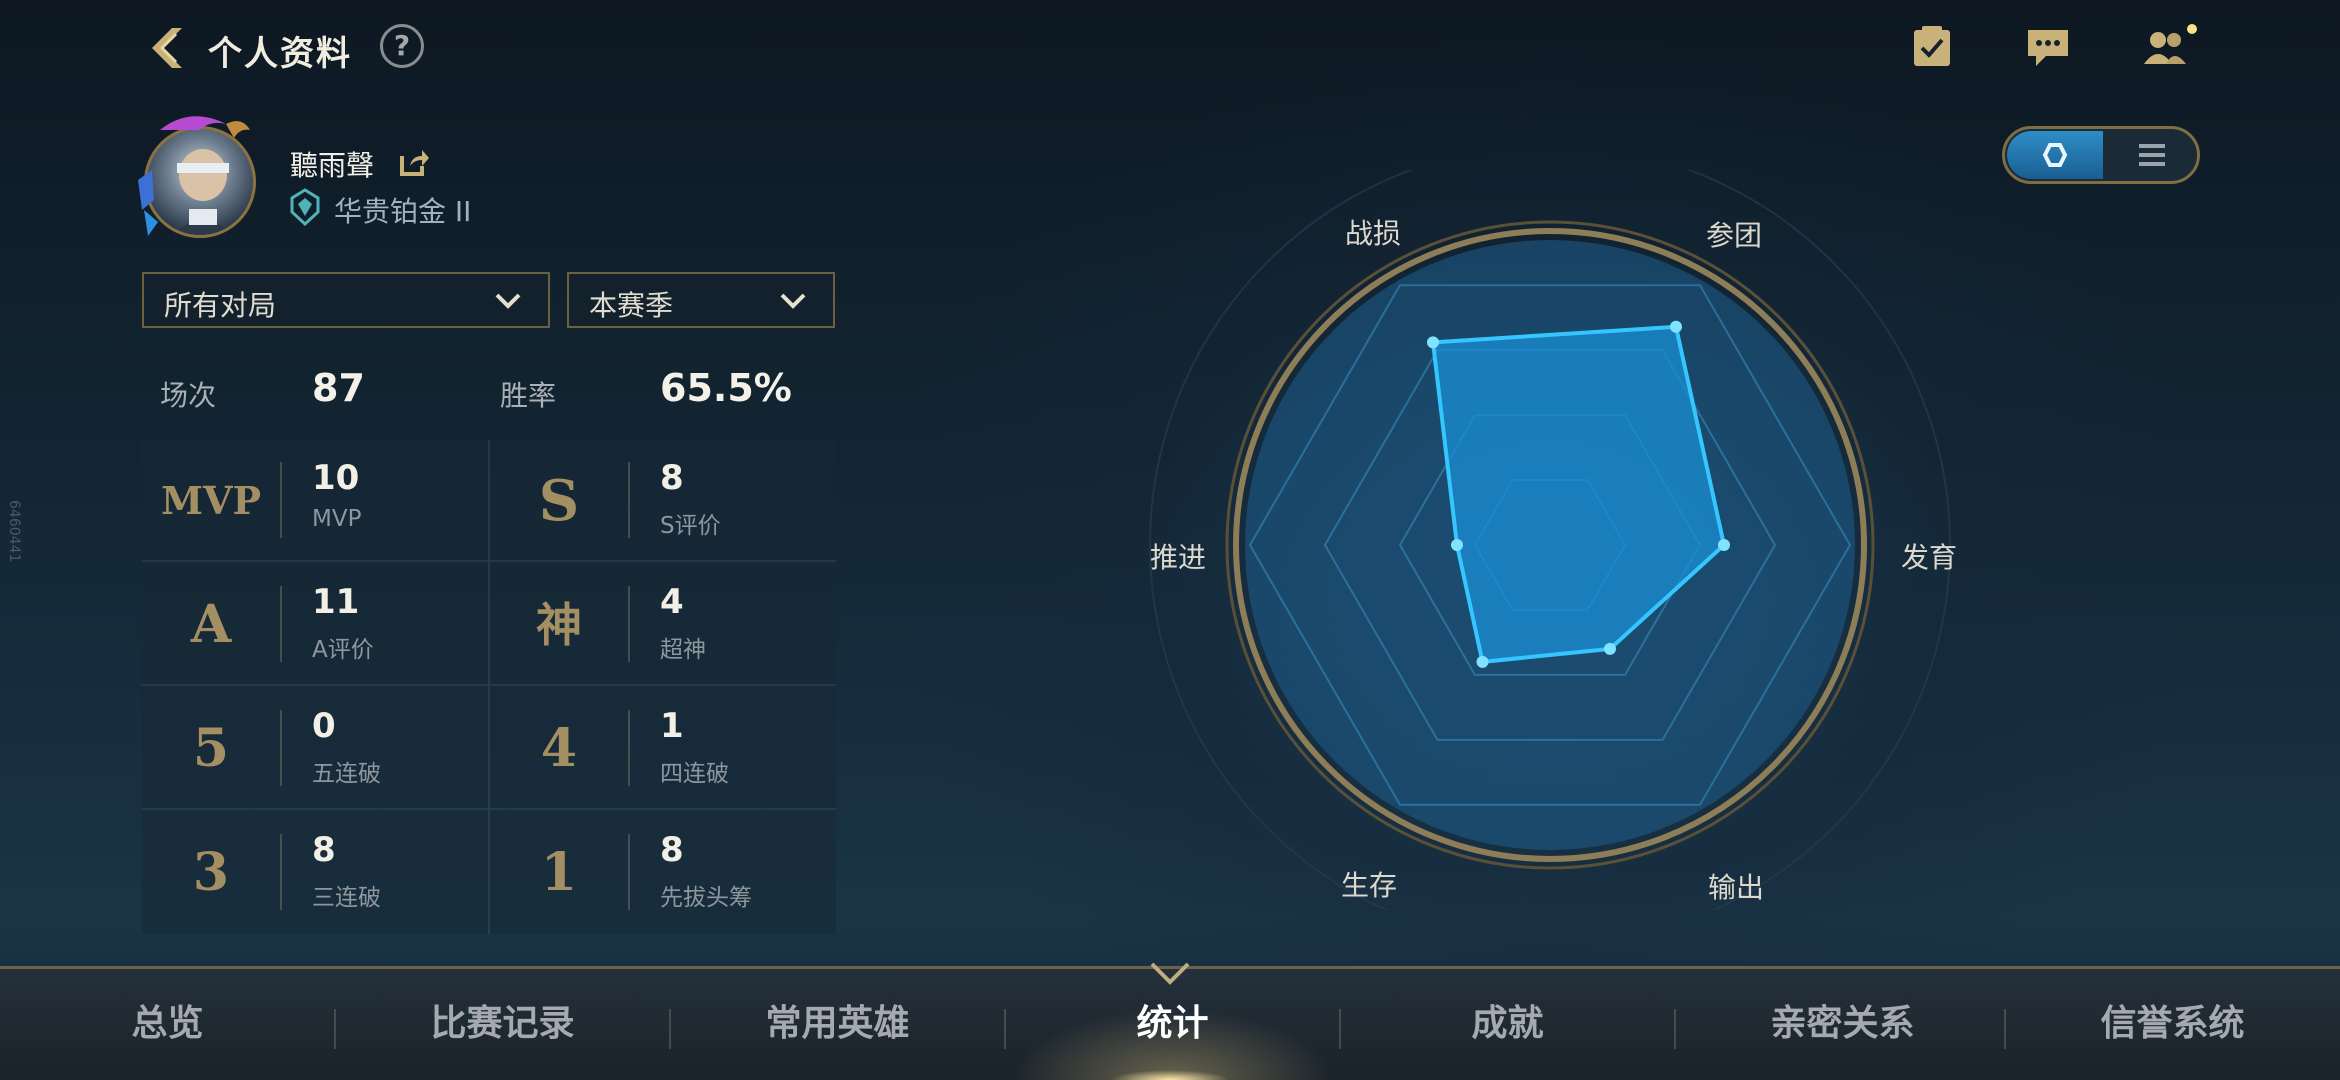 This screenshot has height=1080, width=2340. Describe the element at coordinates (280, 54) in the screenshot. I see `page-title: 个人资料` at that location.